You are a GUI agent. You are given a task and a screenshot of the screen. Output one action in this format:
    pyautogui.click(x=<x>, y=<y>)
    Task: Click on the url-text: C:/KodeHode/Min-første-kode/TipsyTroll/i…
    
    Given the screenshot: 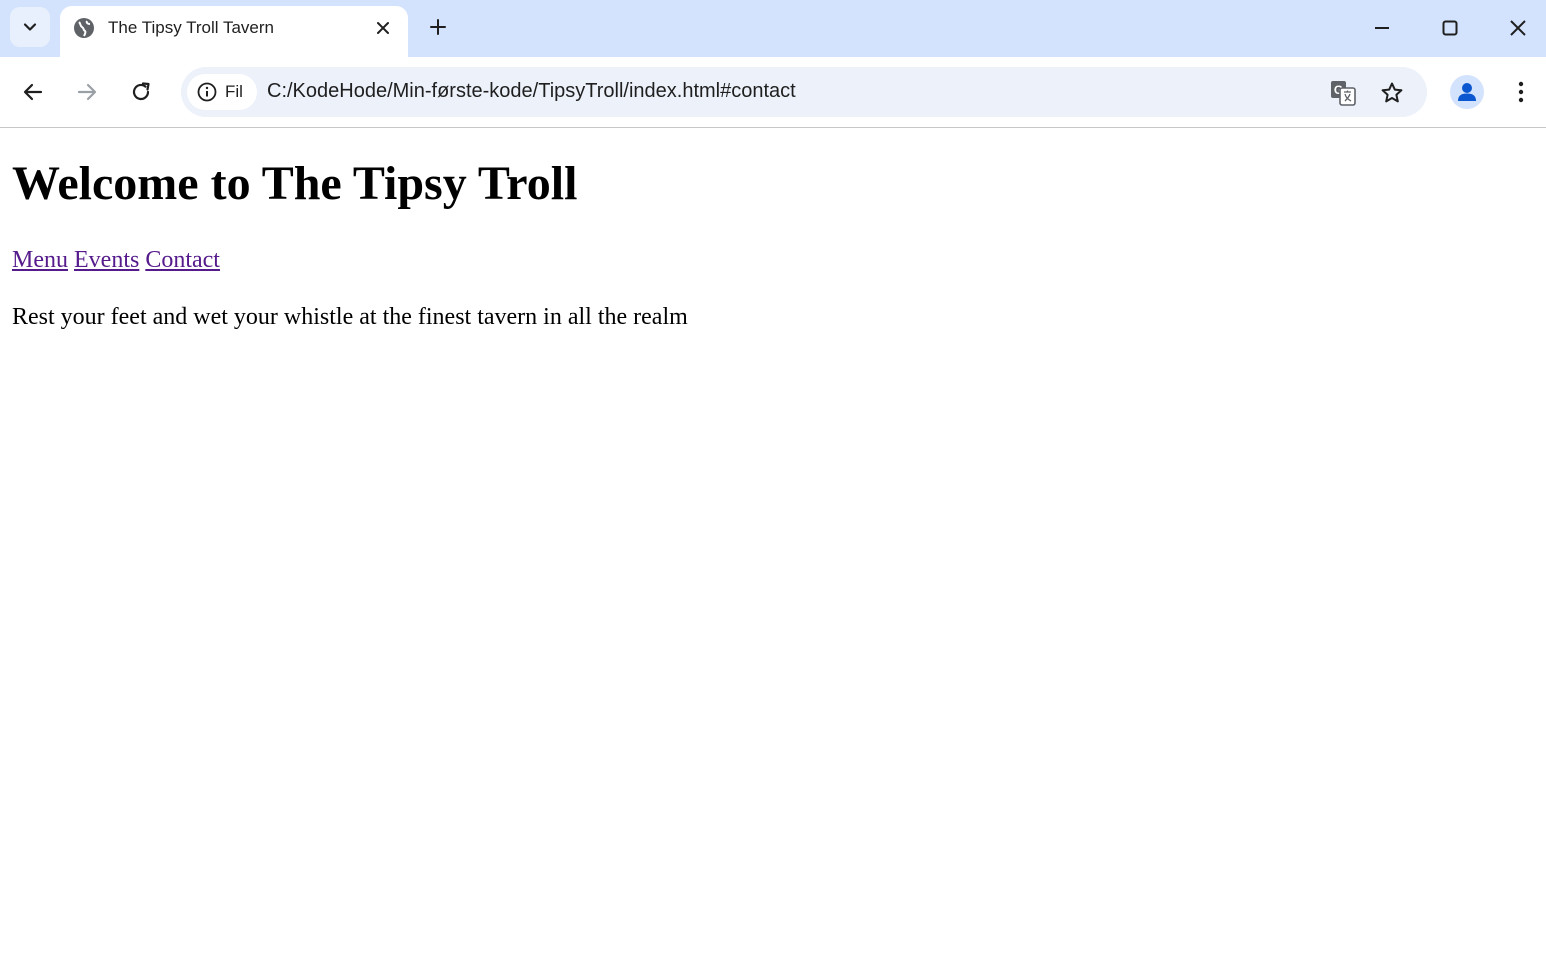 What is the action you would take?
    pyautogui.click(x=531, y=91)
    